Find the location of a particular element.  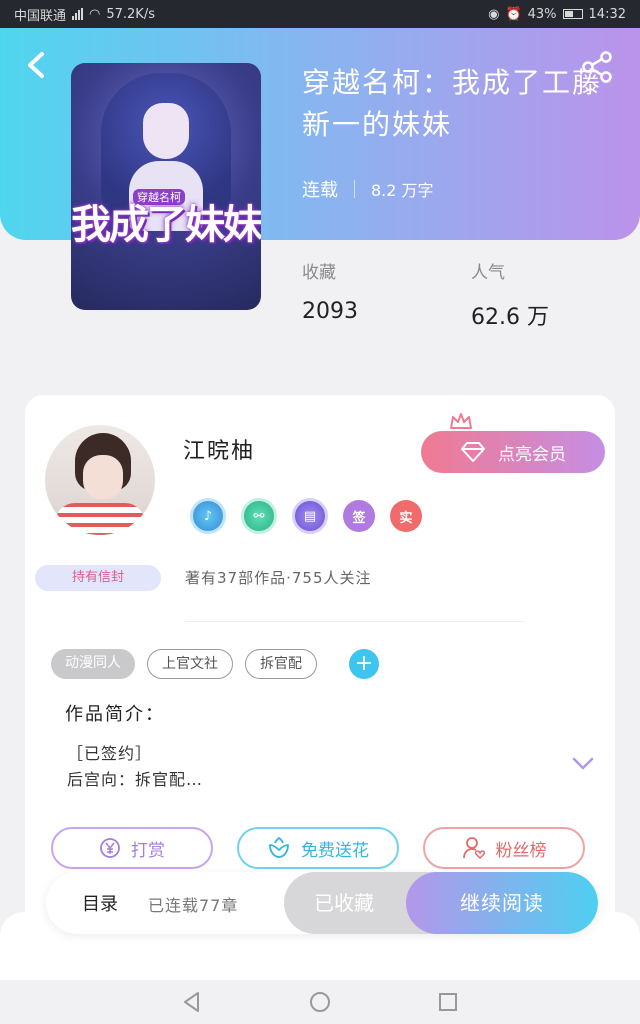

intro-label: 作品简介： is located at coordinates (115, 714).